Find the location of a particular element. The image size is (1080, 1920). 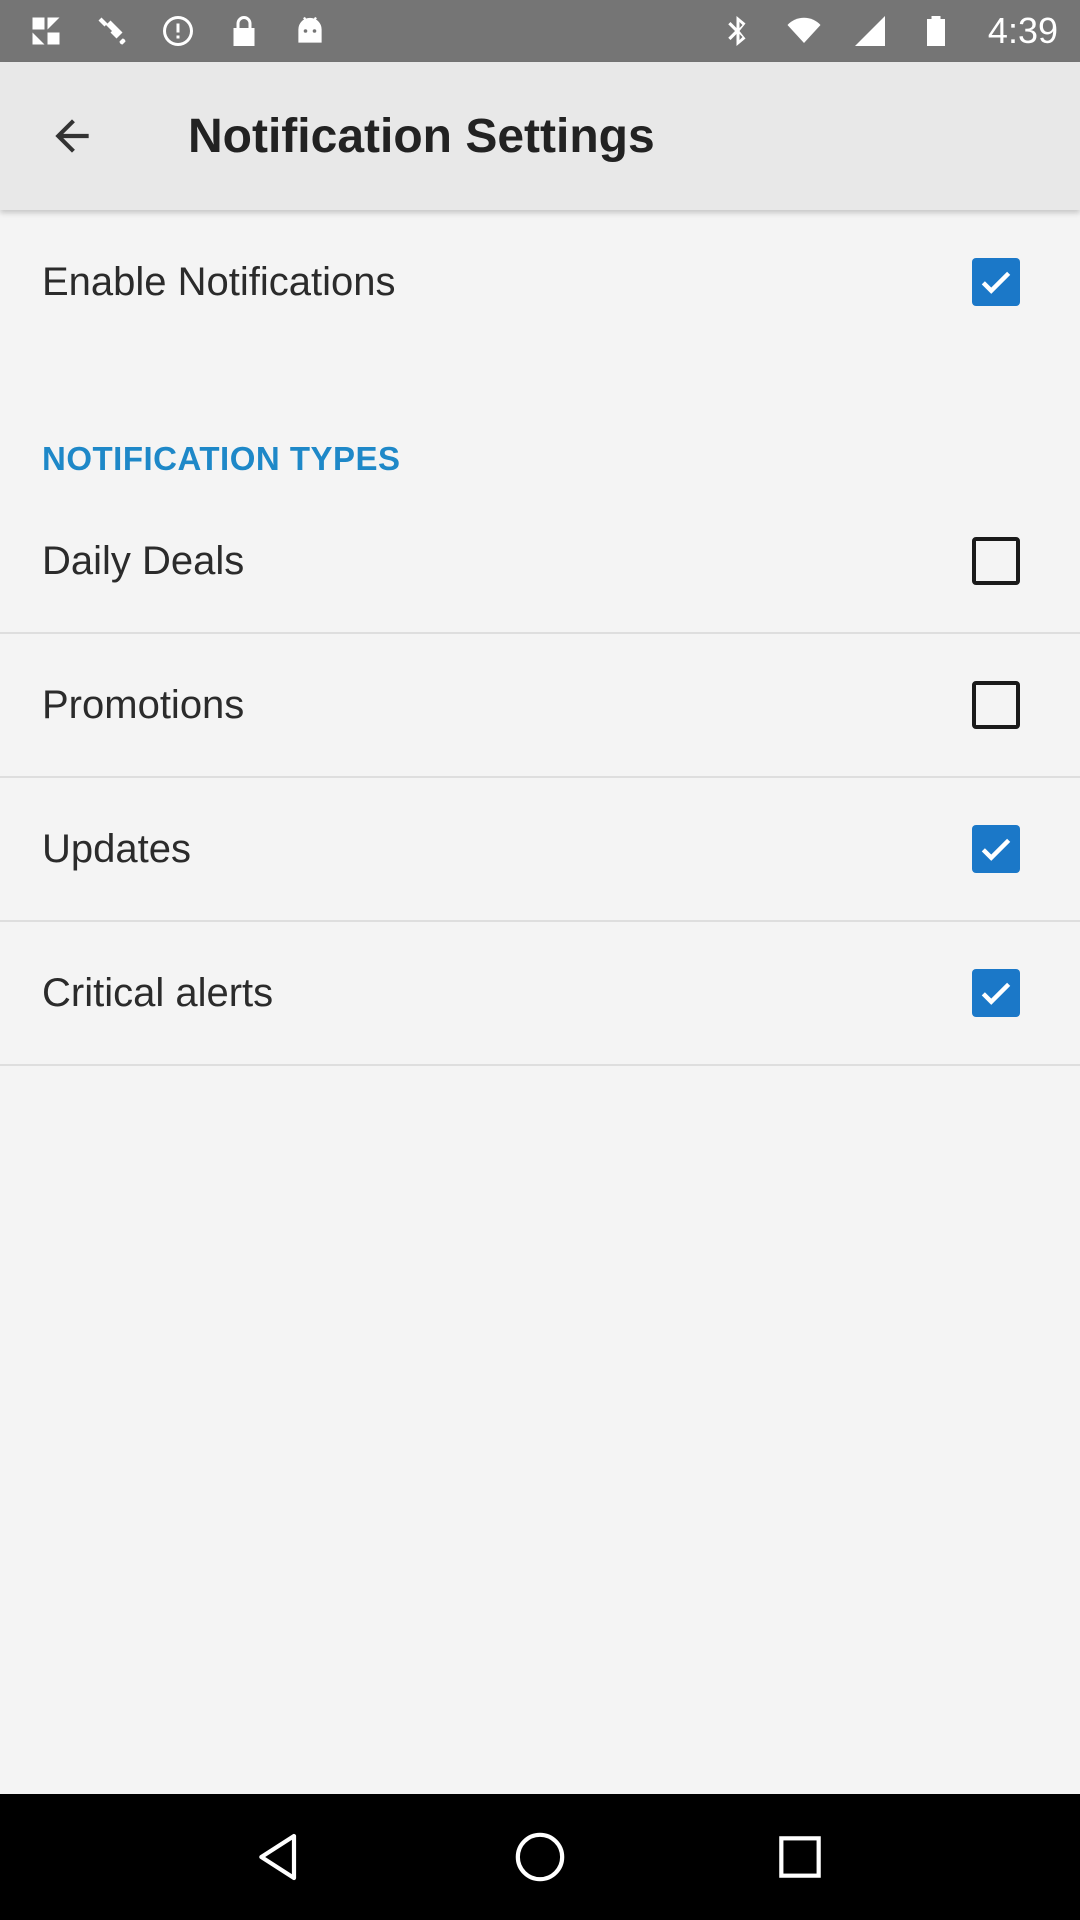

navigation-bar is located at coordinates (540, 1857).